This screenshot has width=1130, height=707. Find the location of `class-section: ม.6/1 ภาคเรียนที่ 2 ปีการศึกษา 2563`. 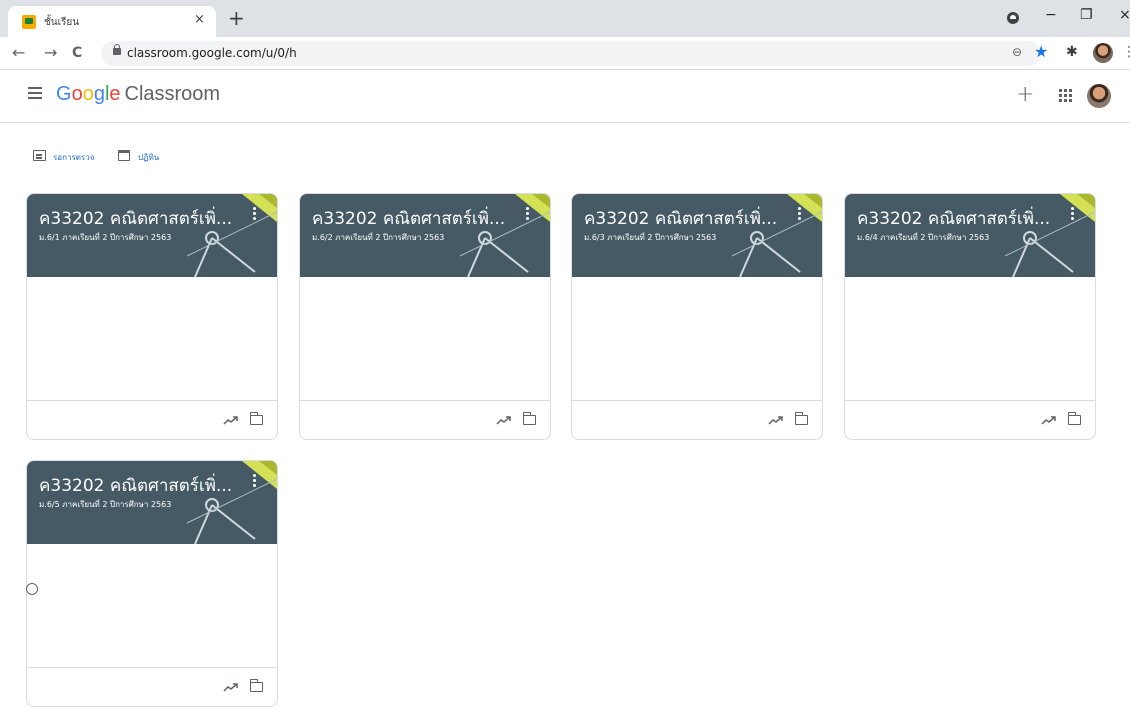

class-section: ม.6/1 ภาคเรียนที่ 2 ปีการศึกษา 2563 is located at coordinates (105, 237).